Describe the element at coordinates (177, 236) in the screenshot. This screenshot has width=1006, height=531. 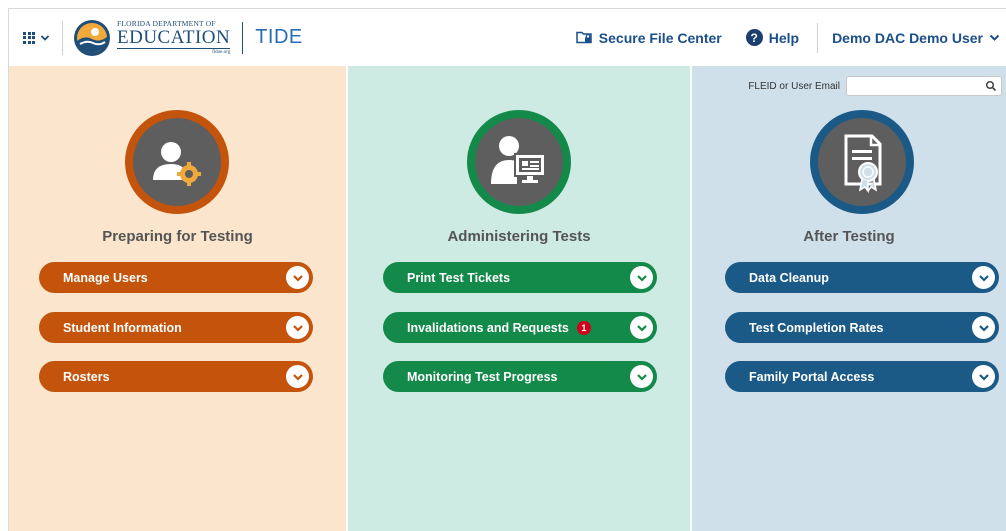
I see `preparing-title: Preparing for Testing` at that location.